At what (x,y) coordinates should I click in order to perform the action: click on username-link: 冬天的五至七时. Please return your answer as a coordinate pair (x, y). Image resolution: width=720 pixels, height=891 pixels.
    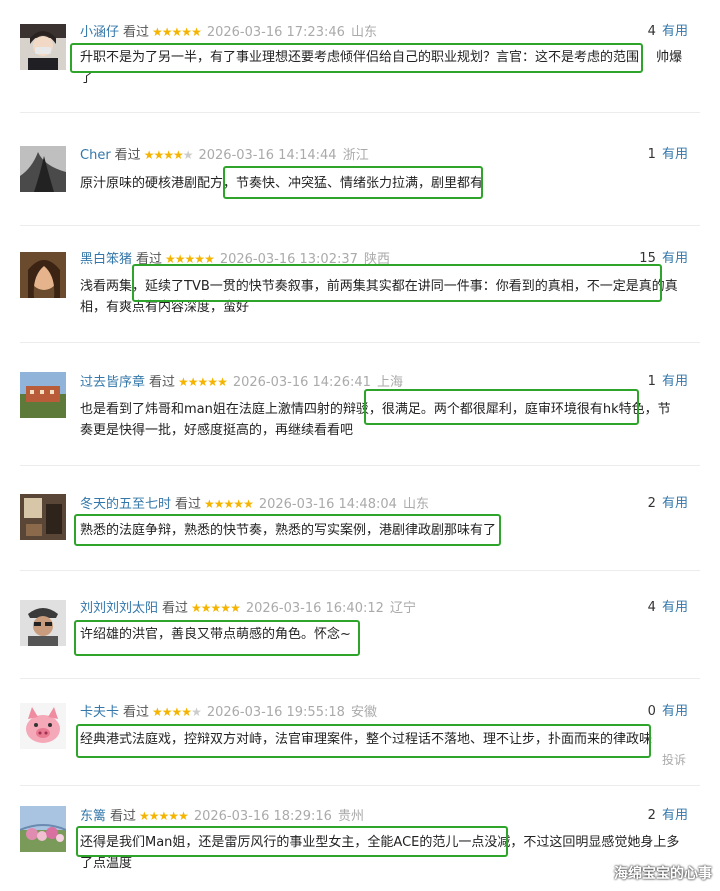
    Looking at the image, I should click on (125, 504).